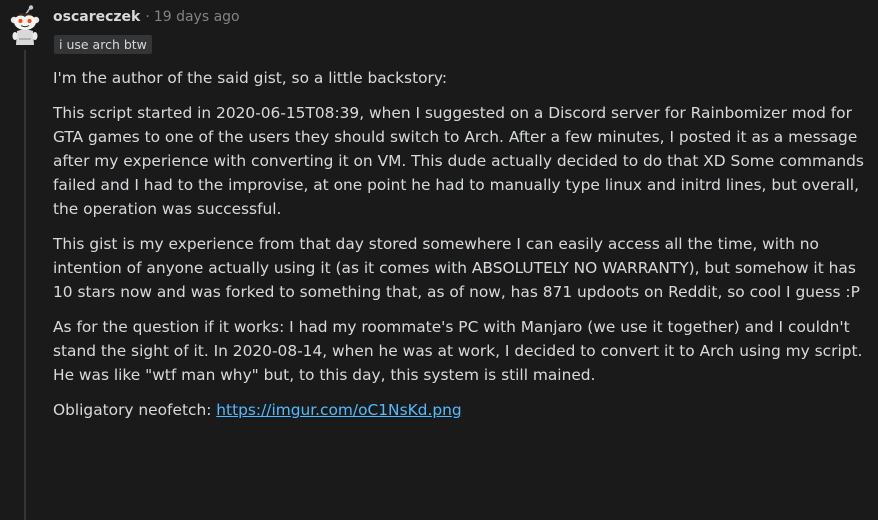 The height and width of the screenshot is (520, 878). I want to click on snoo-avatar-icon, so click(25, 25).